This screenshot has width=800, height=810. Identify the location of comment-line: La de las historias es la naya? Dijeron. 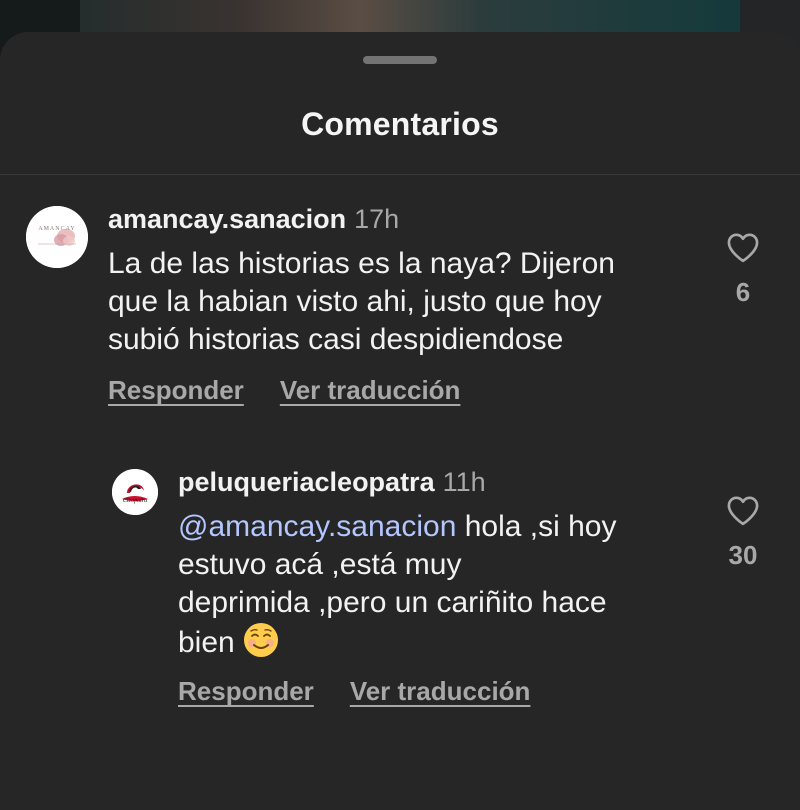
(361, 263).